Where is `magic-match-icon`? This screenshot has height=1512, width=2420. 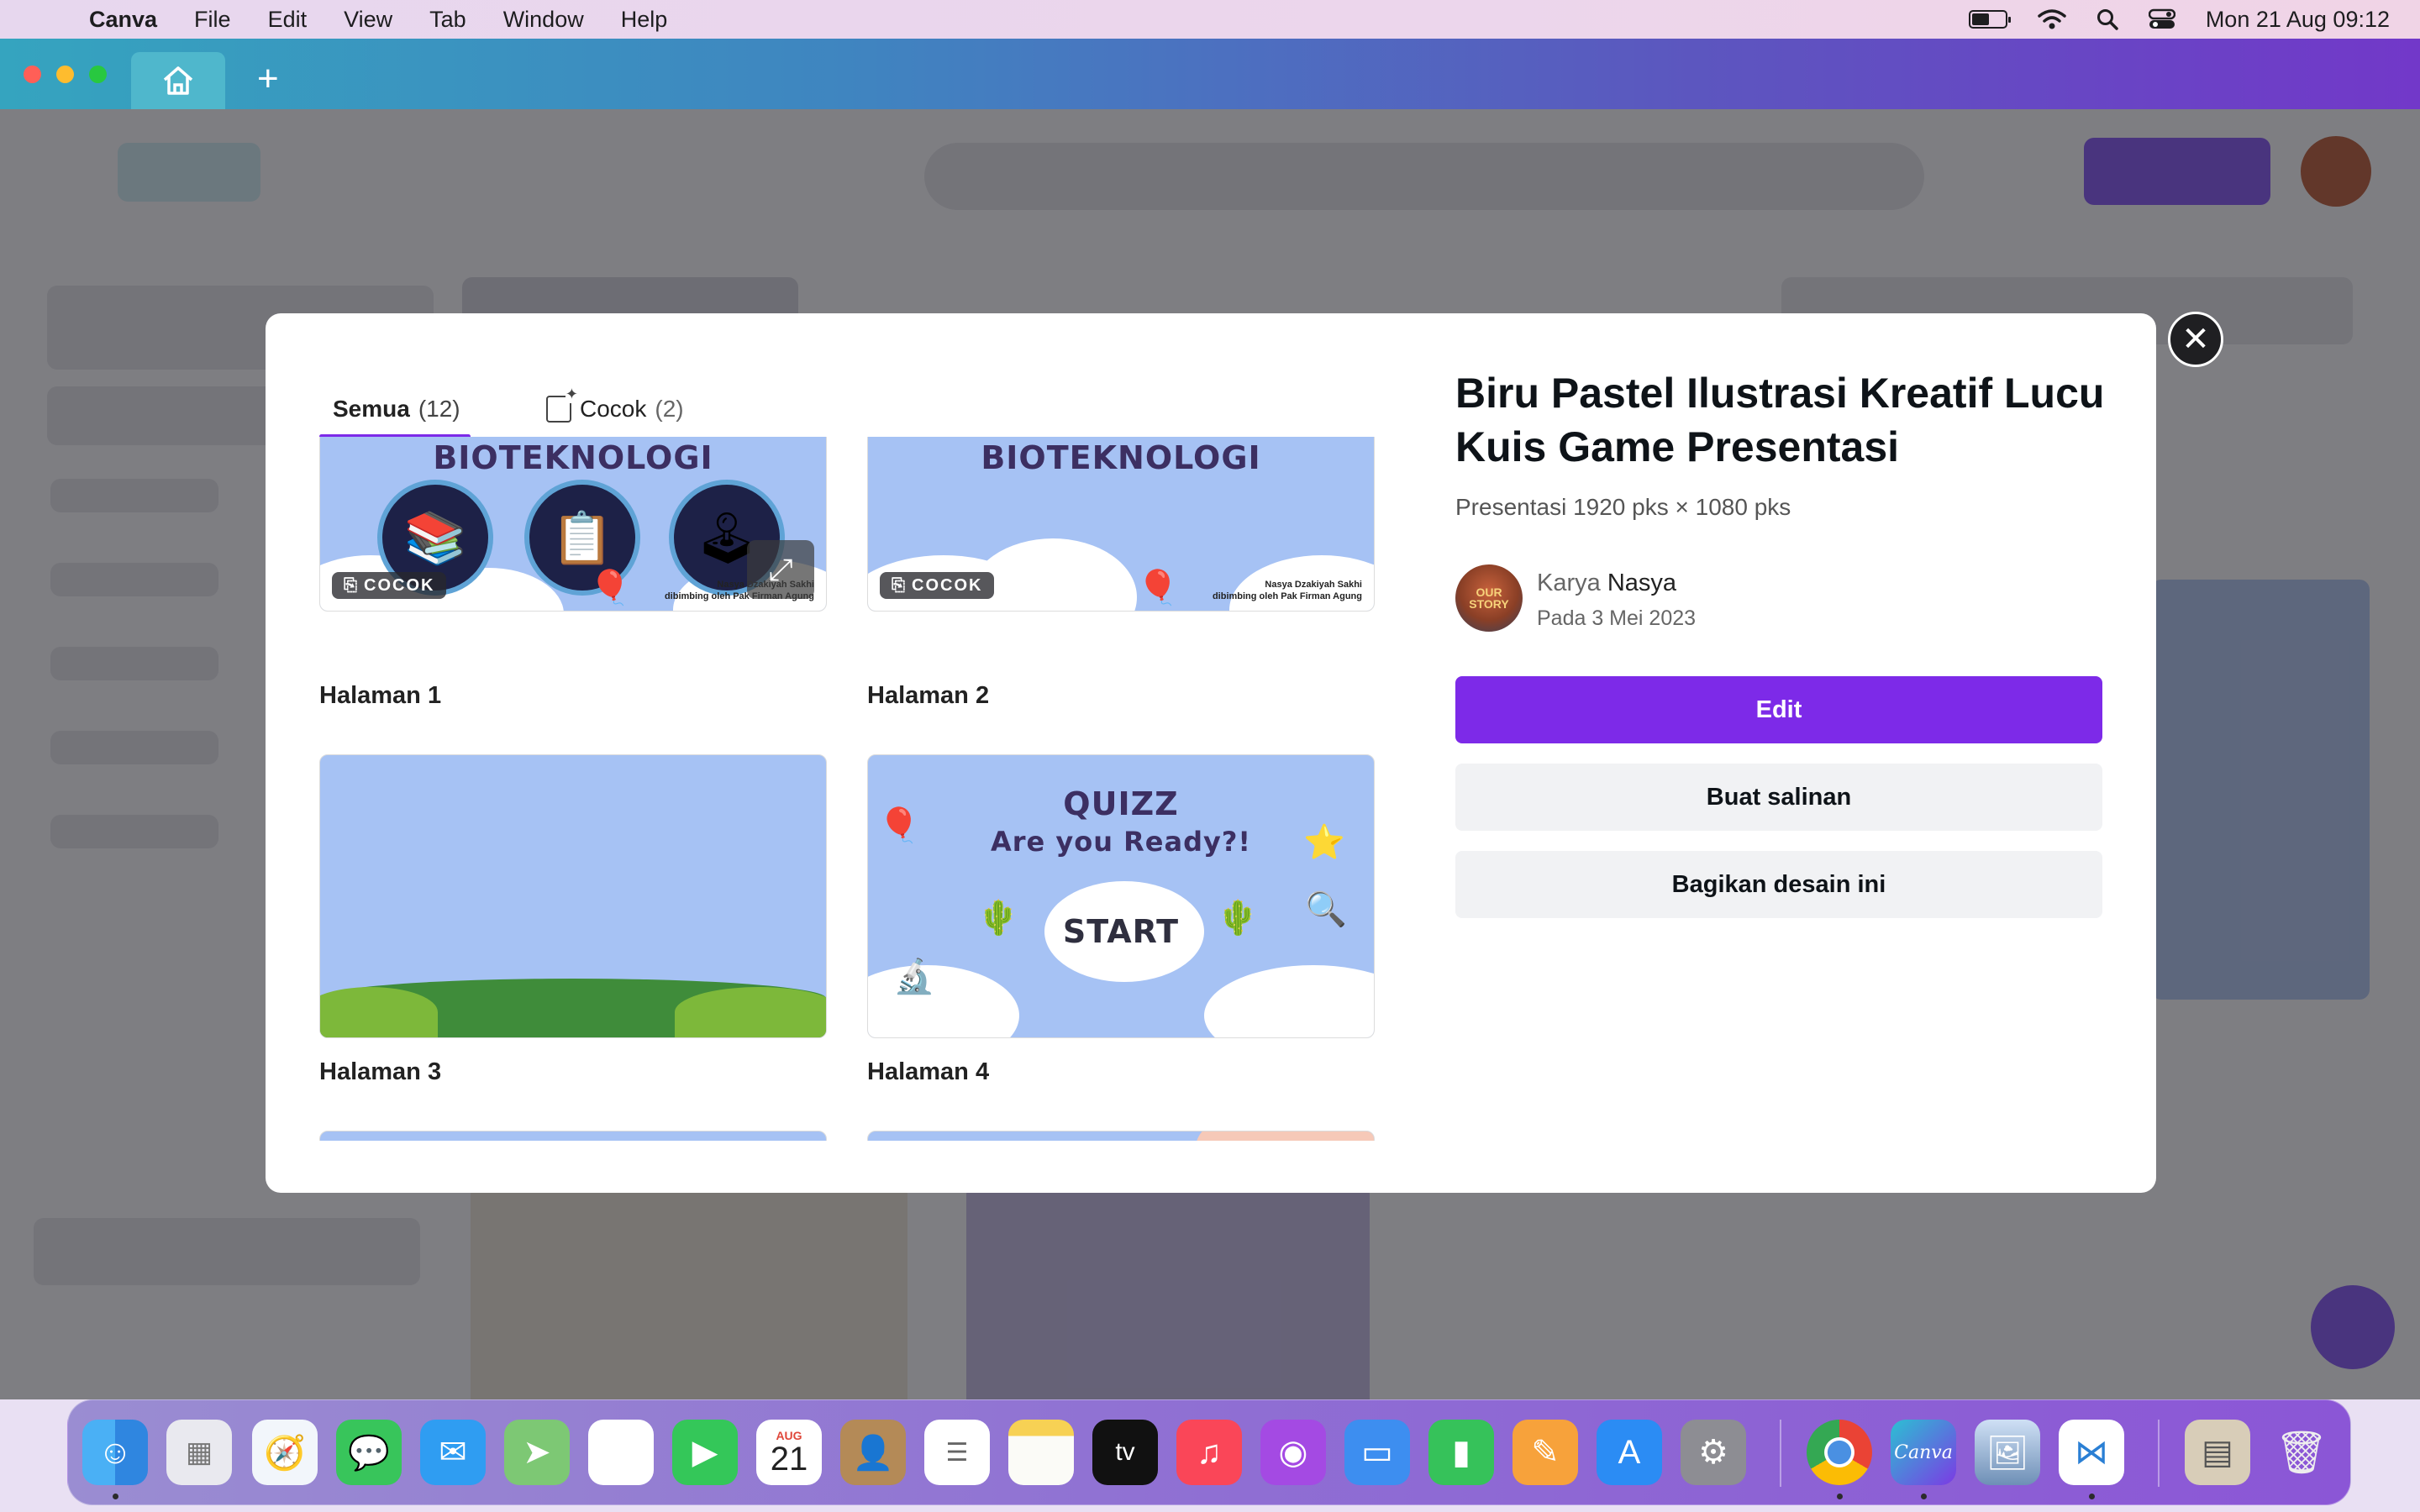 magic-match-icon is located at coordinates (562, 404).